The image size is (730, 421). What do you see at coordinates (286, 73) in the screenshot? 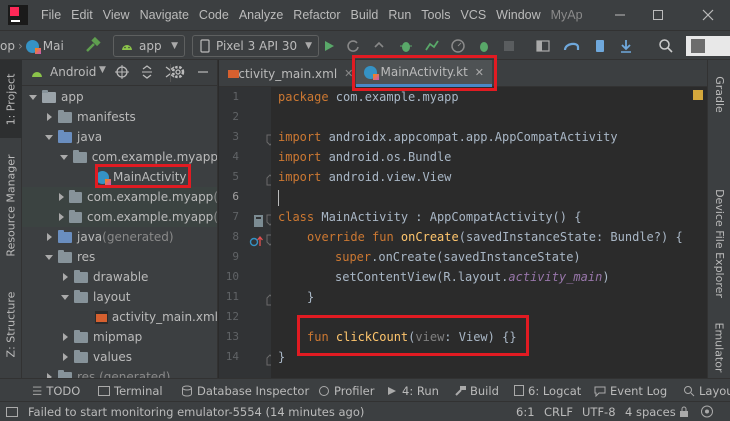
I see `tab-activity-main-xml: activity_main.xml ✕` at bounding box center [286, 73].